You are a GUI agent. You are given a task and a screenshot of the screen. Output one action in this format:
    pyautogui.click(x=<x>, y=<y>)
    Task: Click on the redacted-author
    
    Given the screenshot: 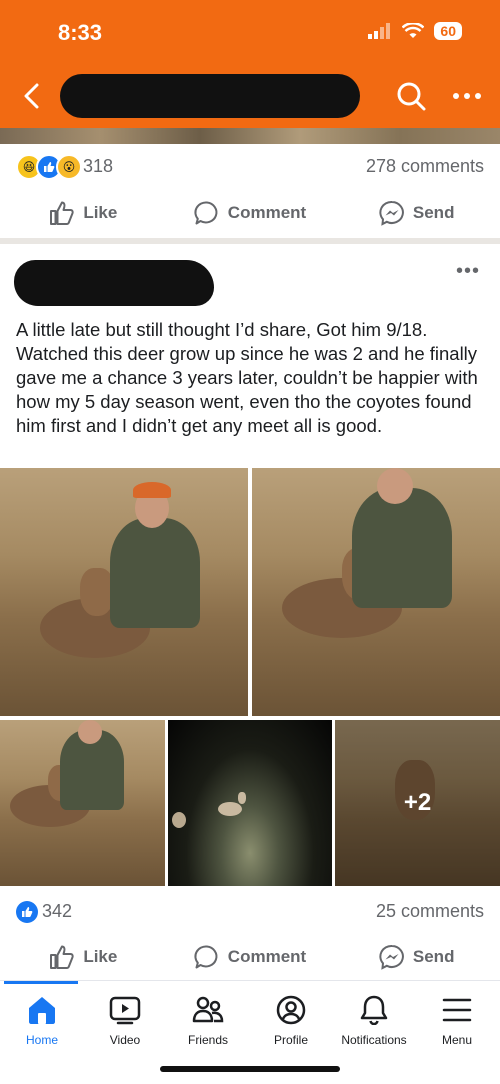 What is the action you would take?
    pyautogui.click(x=114, y=283)
    